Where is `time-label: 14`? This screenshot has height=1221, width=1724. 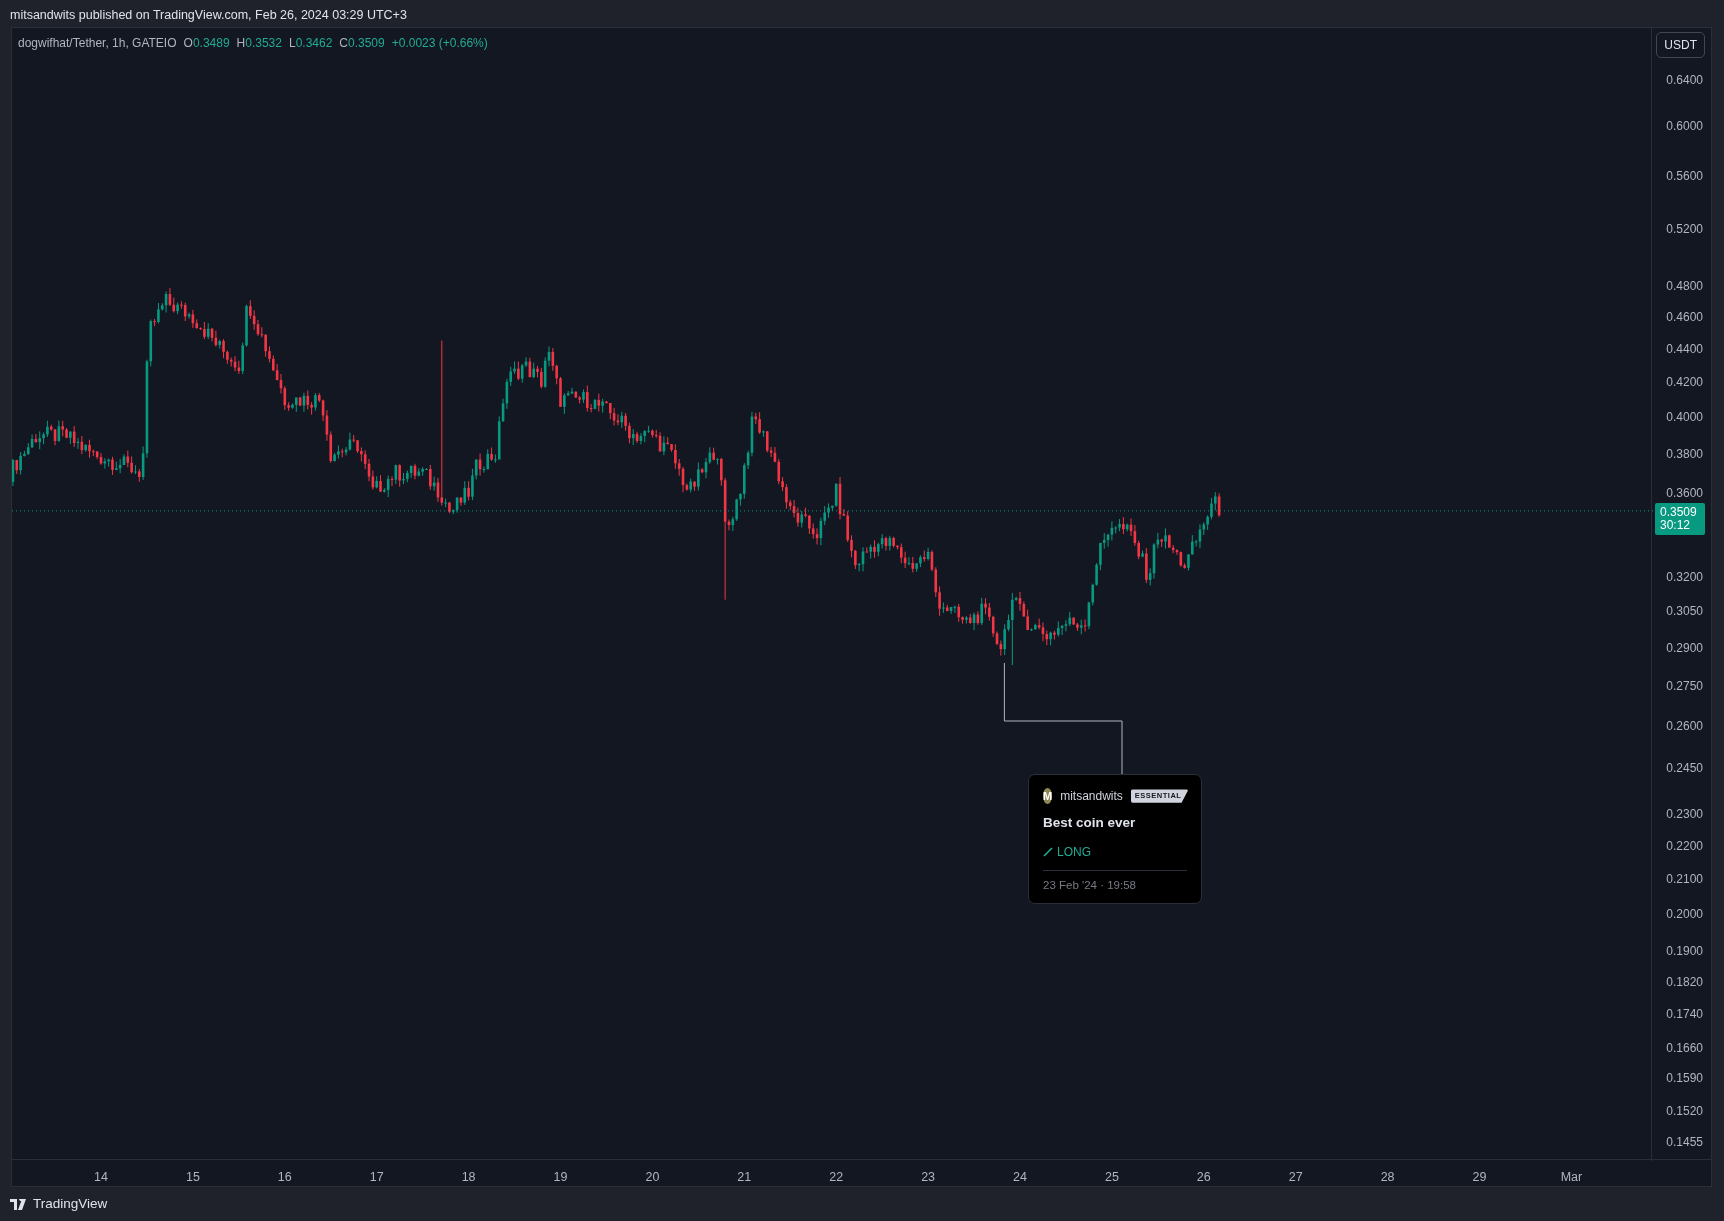
time-label: 14 is located at coordinates (101, 1177).